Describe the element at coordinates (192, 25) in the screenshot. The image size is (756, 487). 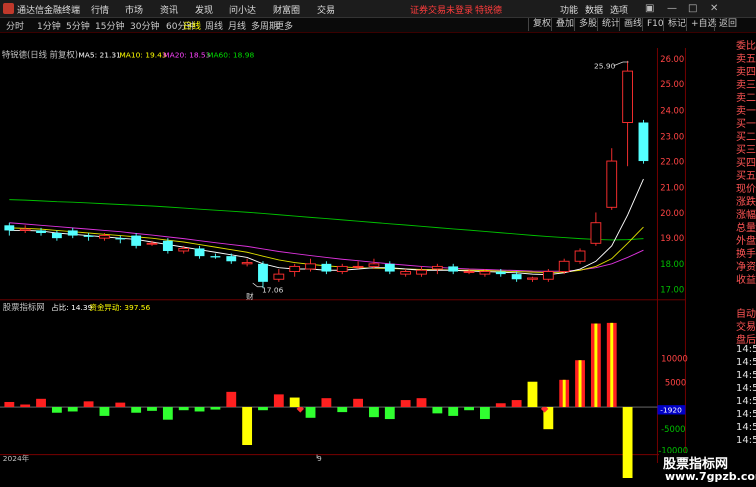
I see `period-day: 日线` at that location.